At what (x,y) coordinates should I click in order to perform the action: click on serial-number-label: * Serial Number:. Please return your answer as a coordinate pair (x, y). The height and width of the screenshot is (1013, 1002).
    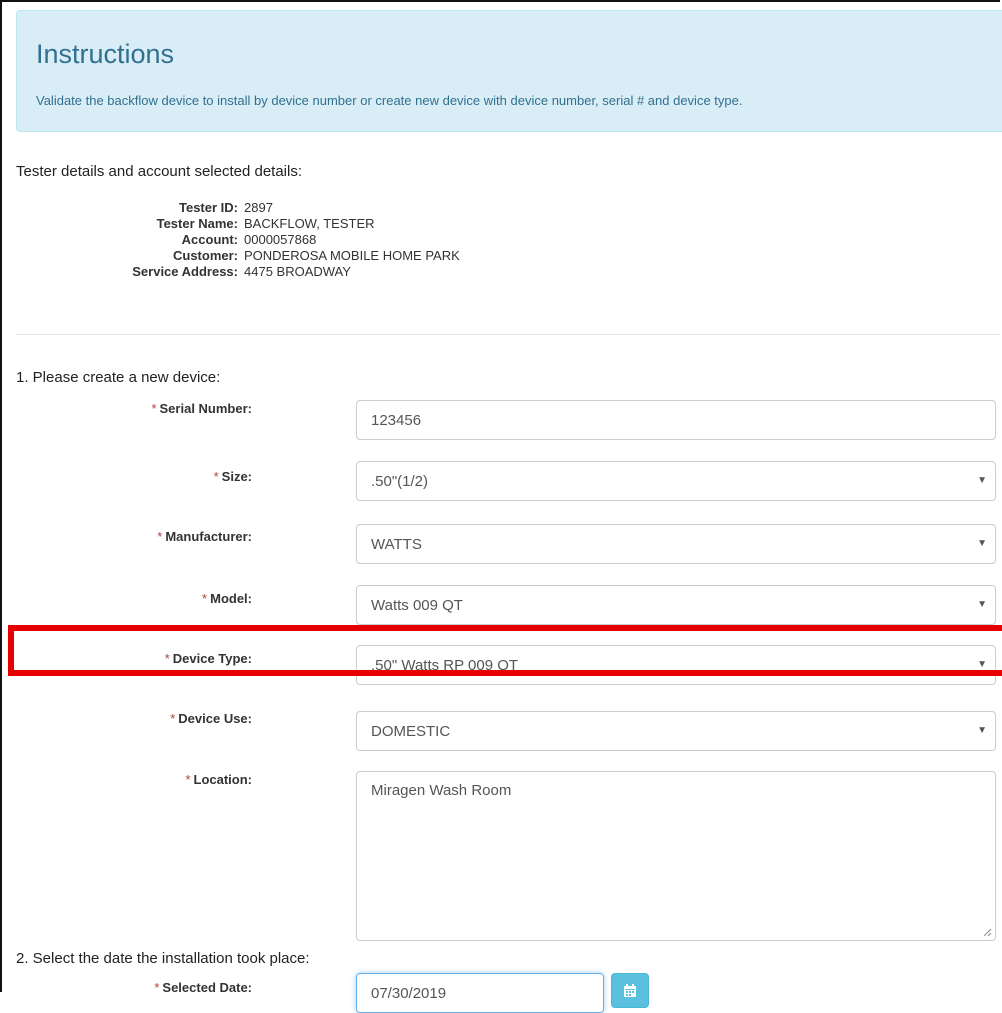
    Looking at the image, I should click on (201, 408).